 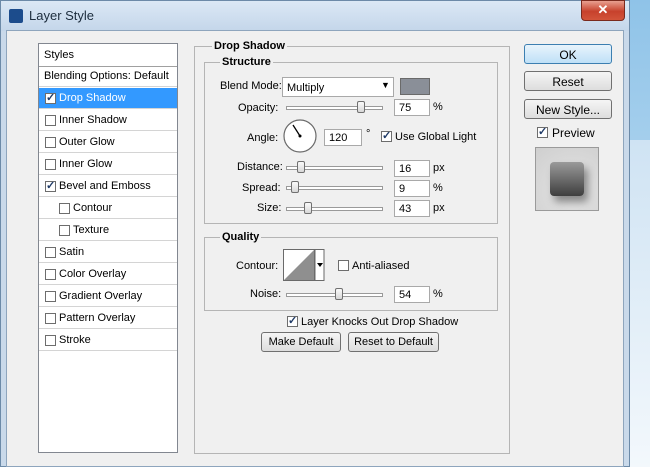 I want to click on distance-input: 16, so click(x=412, y=168).